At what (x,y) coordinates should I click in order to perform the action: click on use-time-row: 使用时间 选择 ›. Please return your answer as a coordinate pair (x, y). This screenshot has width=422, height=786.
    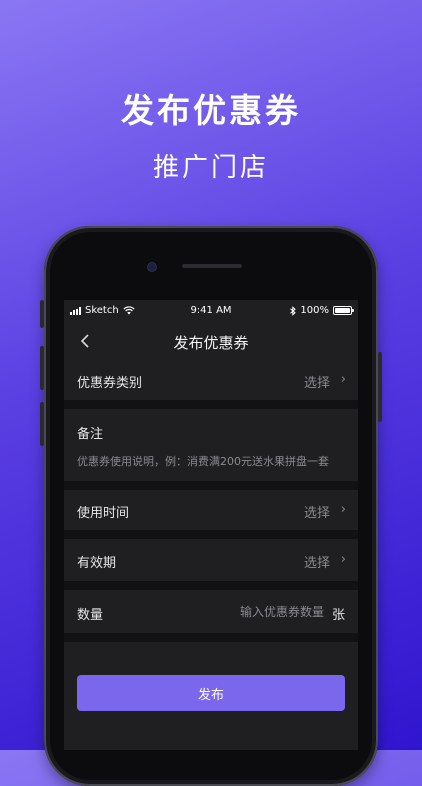
    Looking at the image, I should click on (211, 510).